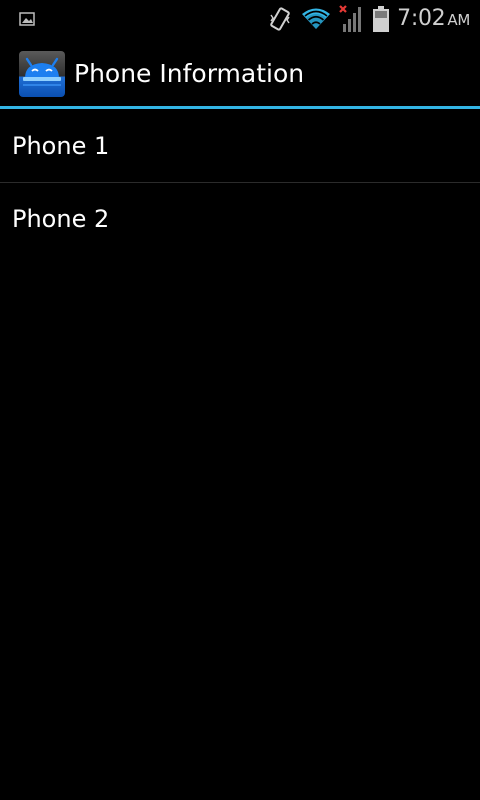 The image size is (480, 800). Describe the element at coordinates (458, 19) in the screenshot. I see `clock-ampm: AM` at that location.